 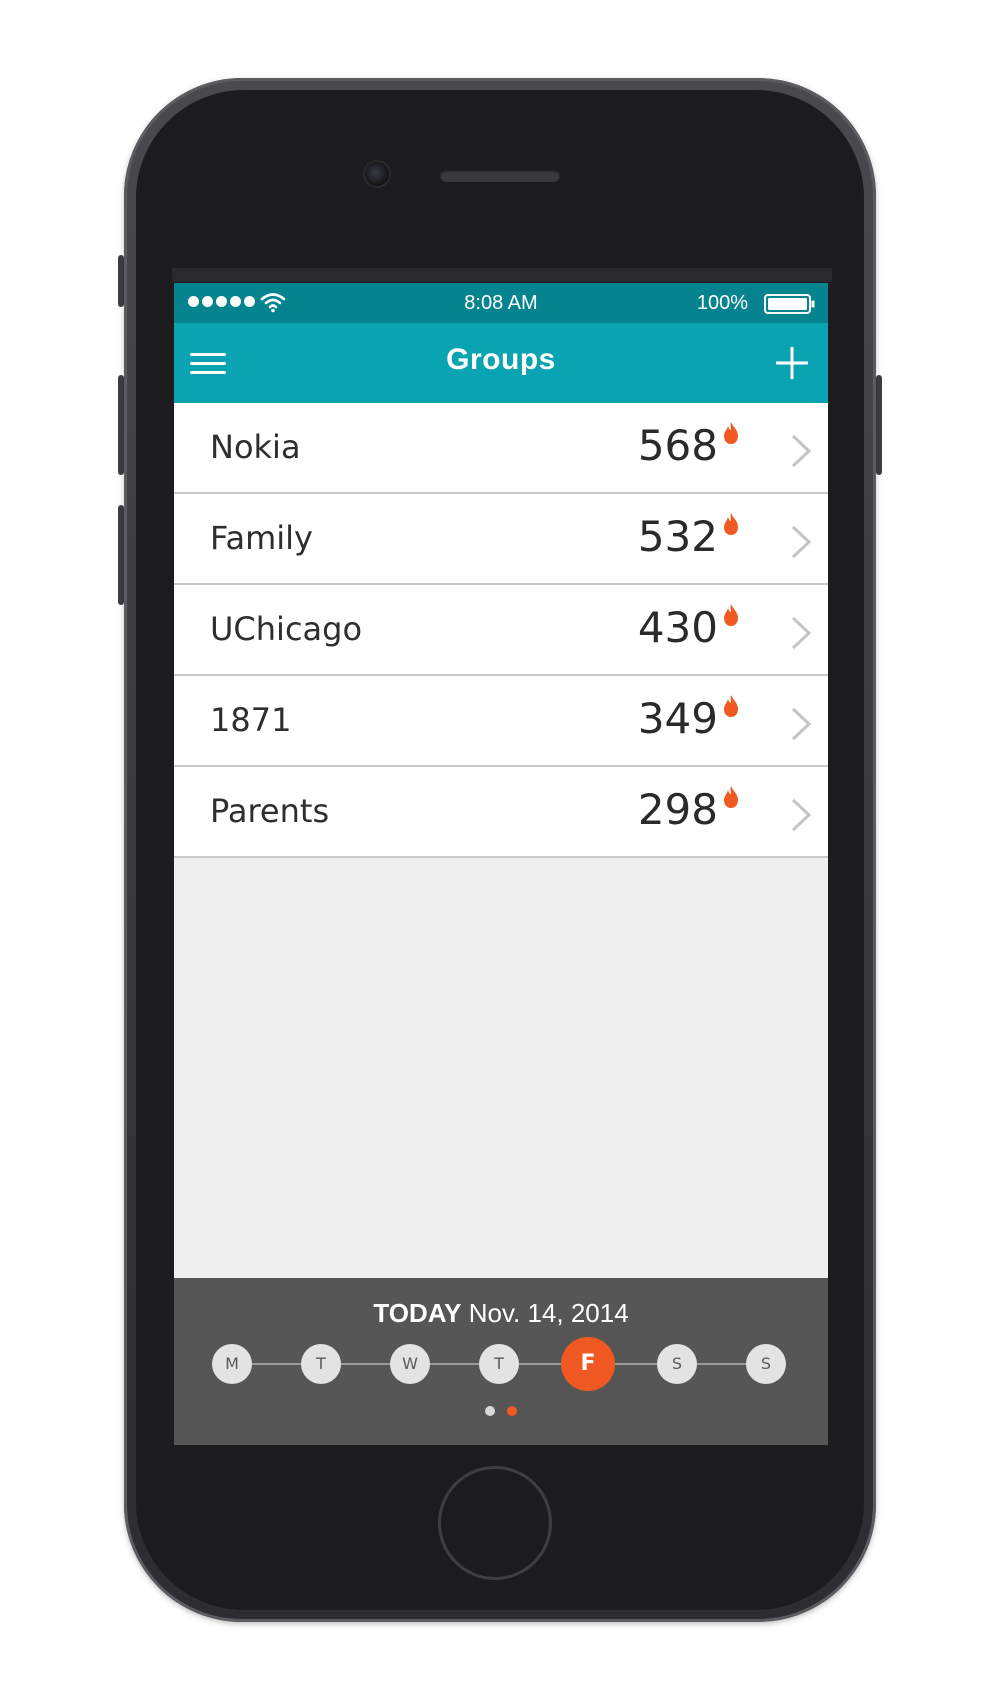 What do you see at coordinates (286, 629) in the screenshot?
I see `group-name: UChicago` at bounding box center [286, 629].